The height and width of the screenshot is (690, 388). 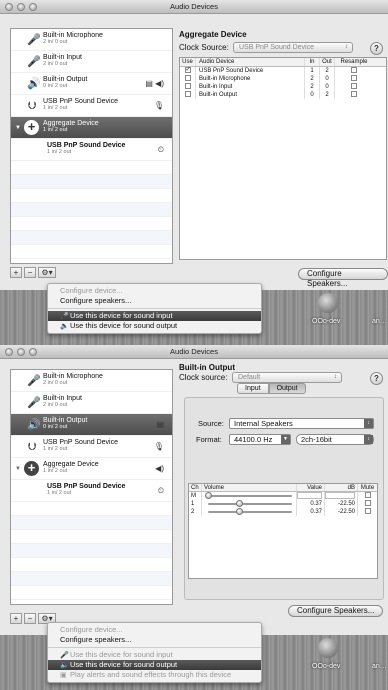 I want to click on device-row-aggregate: ▼ + Aggregate Device 1 in/ 2 out ◀), so click(x=91, y=469).